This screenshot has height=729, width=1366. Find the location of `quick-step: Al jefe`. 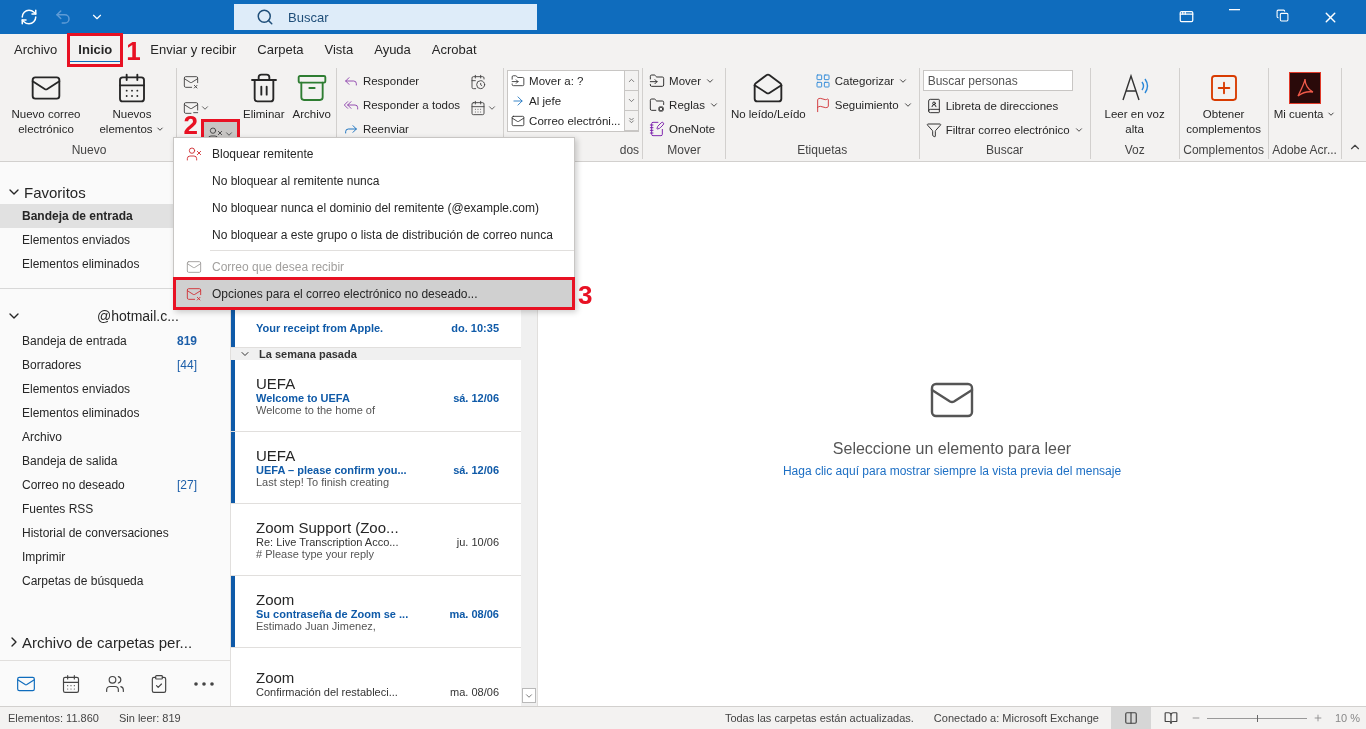

quick-step: Al jefe is located at coordinates (566, 101).